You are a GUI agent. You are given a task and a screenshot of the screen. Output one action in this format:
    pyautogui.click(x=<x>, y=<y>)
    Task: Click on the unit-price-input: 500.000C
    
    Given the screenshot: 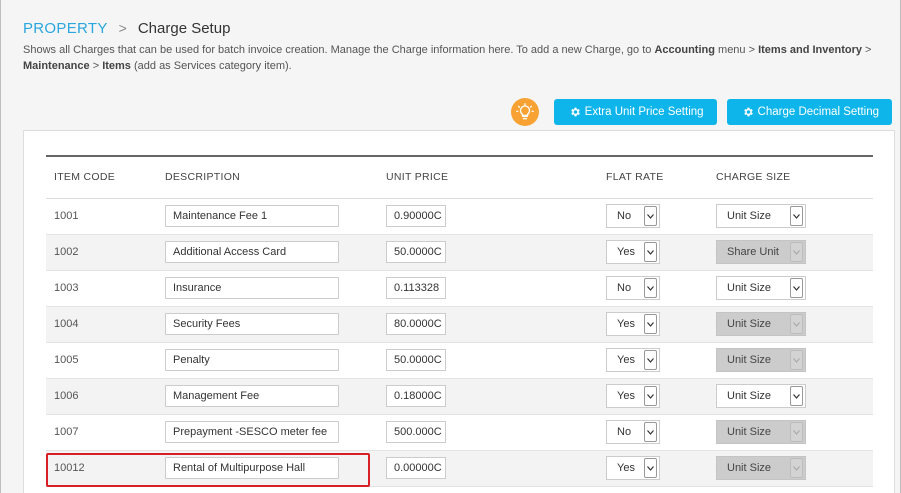 What is the action you would take?
    pyautogui.click(x=416, y=432)
    